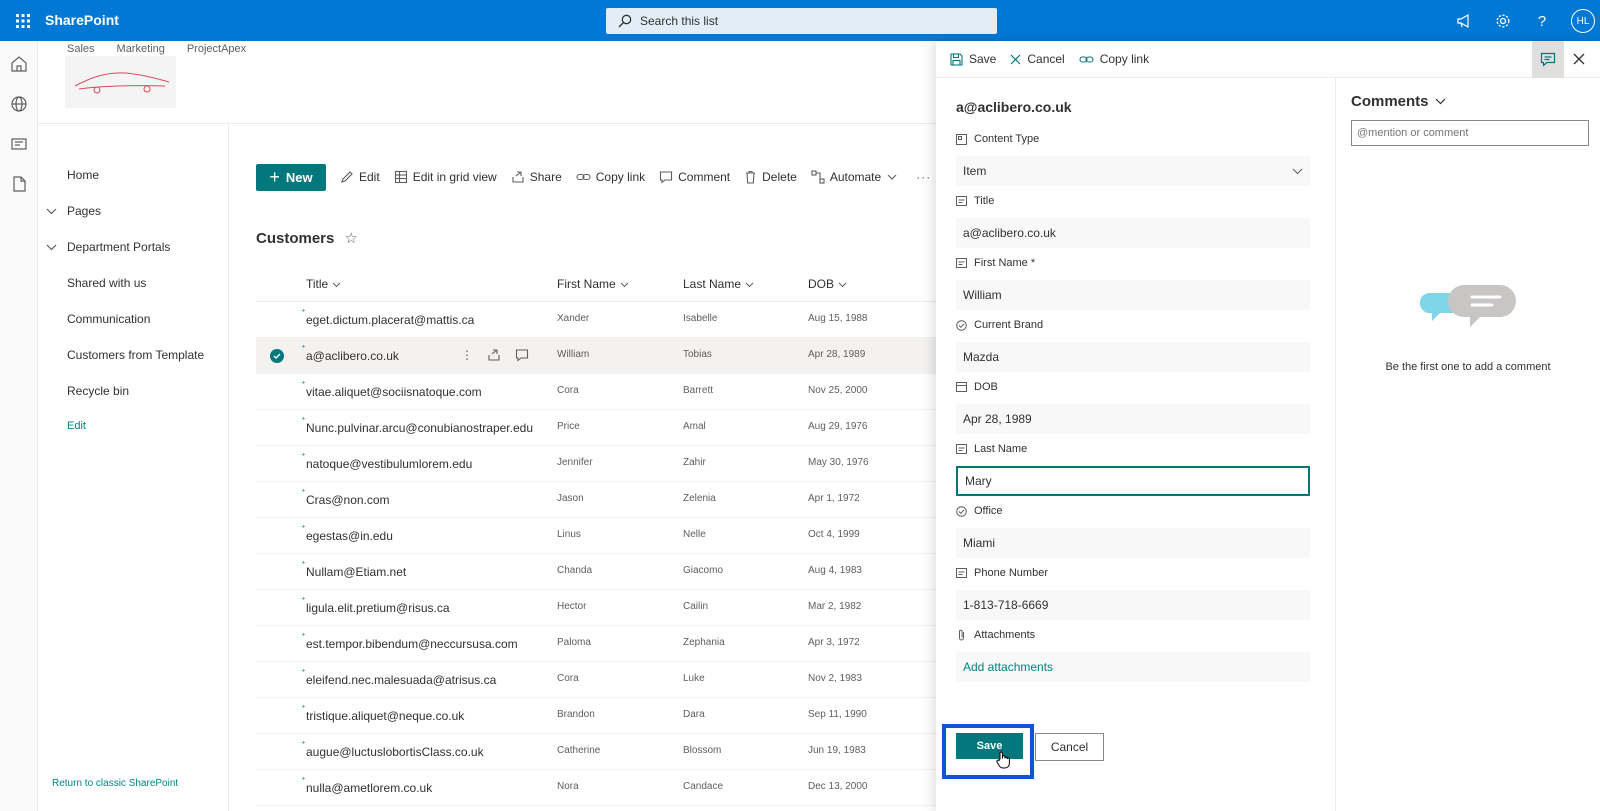 The width and height of the screenshot is (1600, 811). Describe the element at coordinates (277, 356) in the screenshot. I see `checkmark-icon` at that location.